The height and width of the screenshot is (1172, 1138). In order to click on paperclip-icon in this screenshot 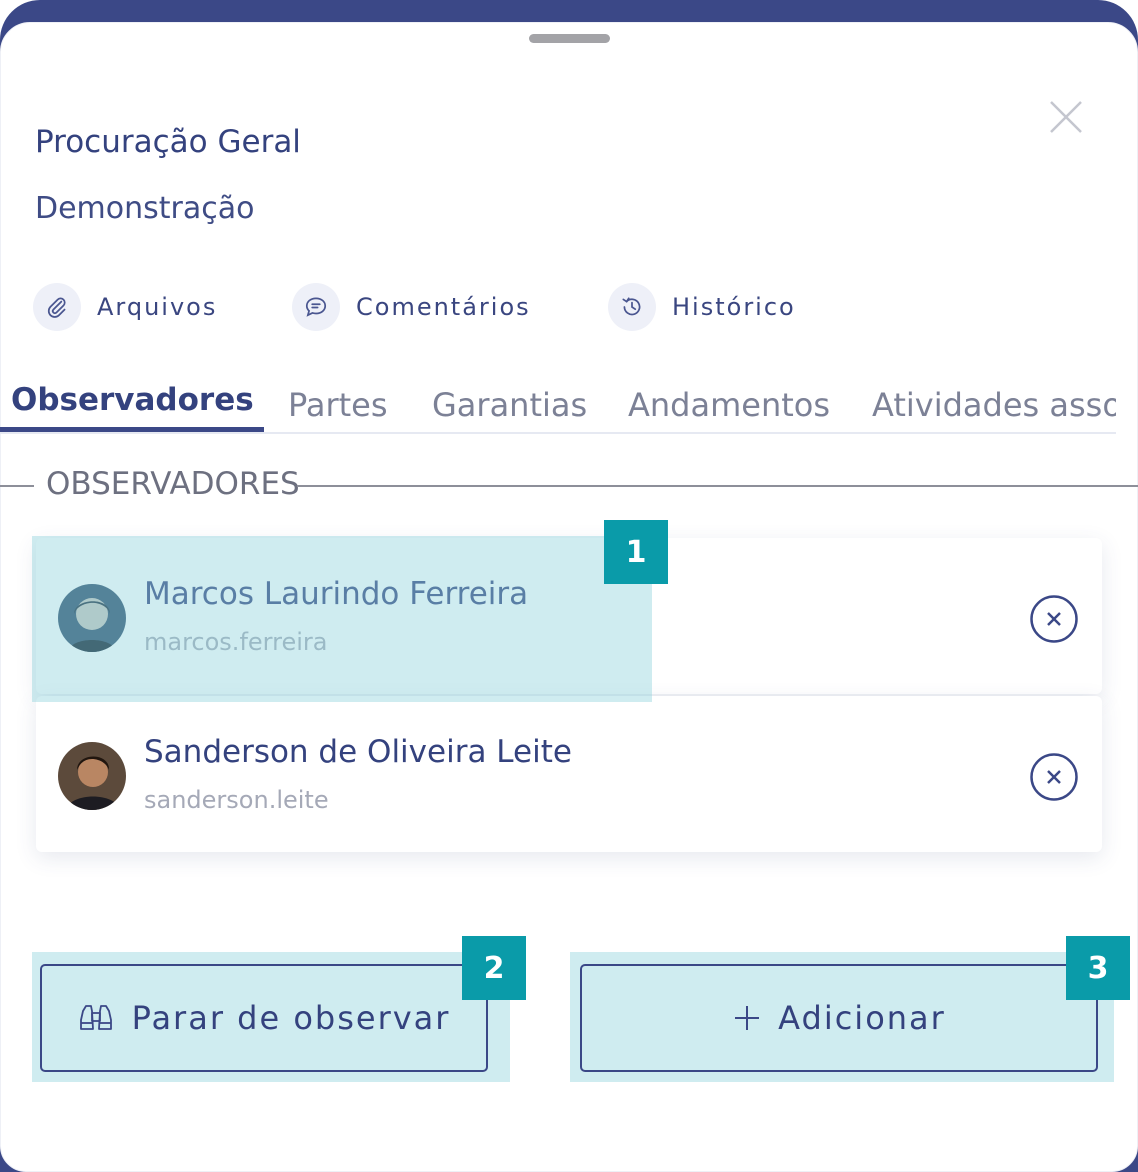, I will do `click(57, 307)`.